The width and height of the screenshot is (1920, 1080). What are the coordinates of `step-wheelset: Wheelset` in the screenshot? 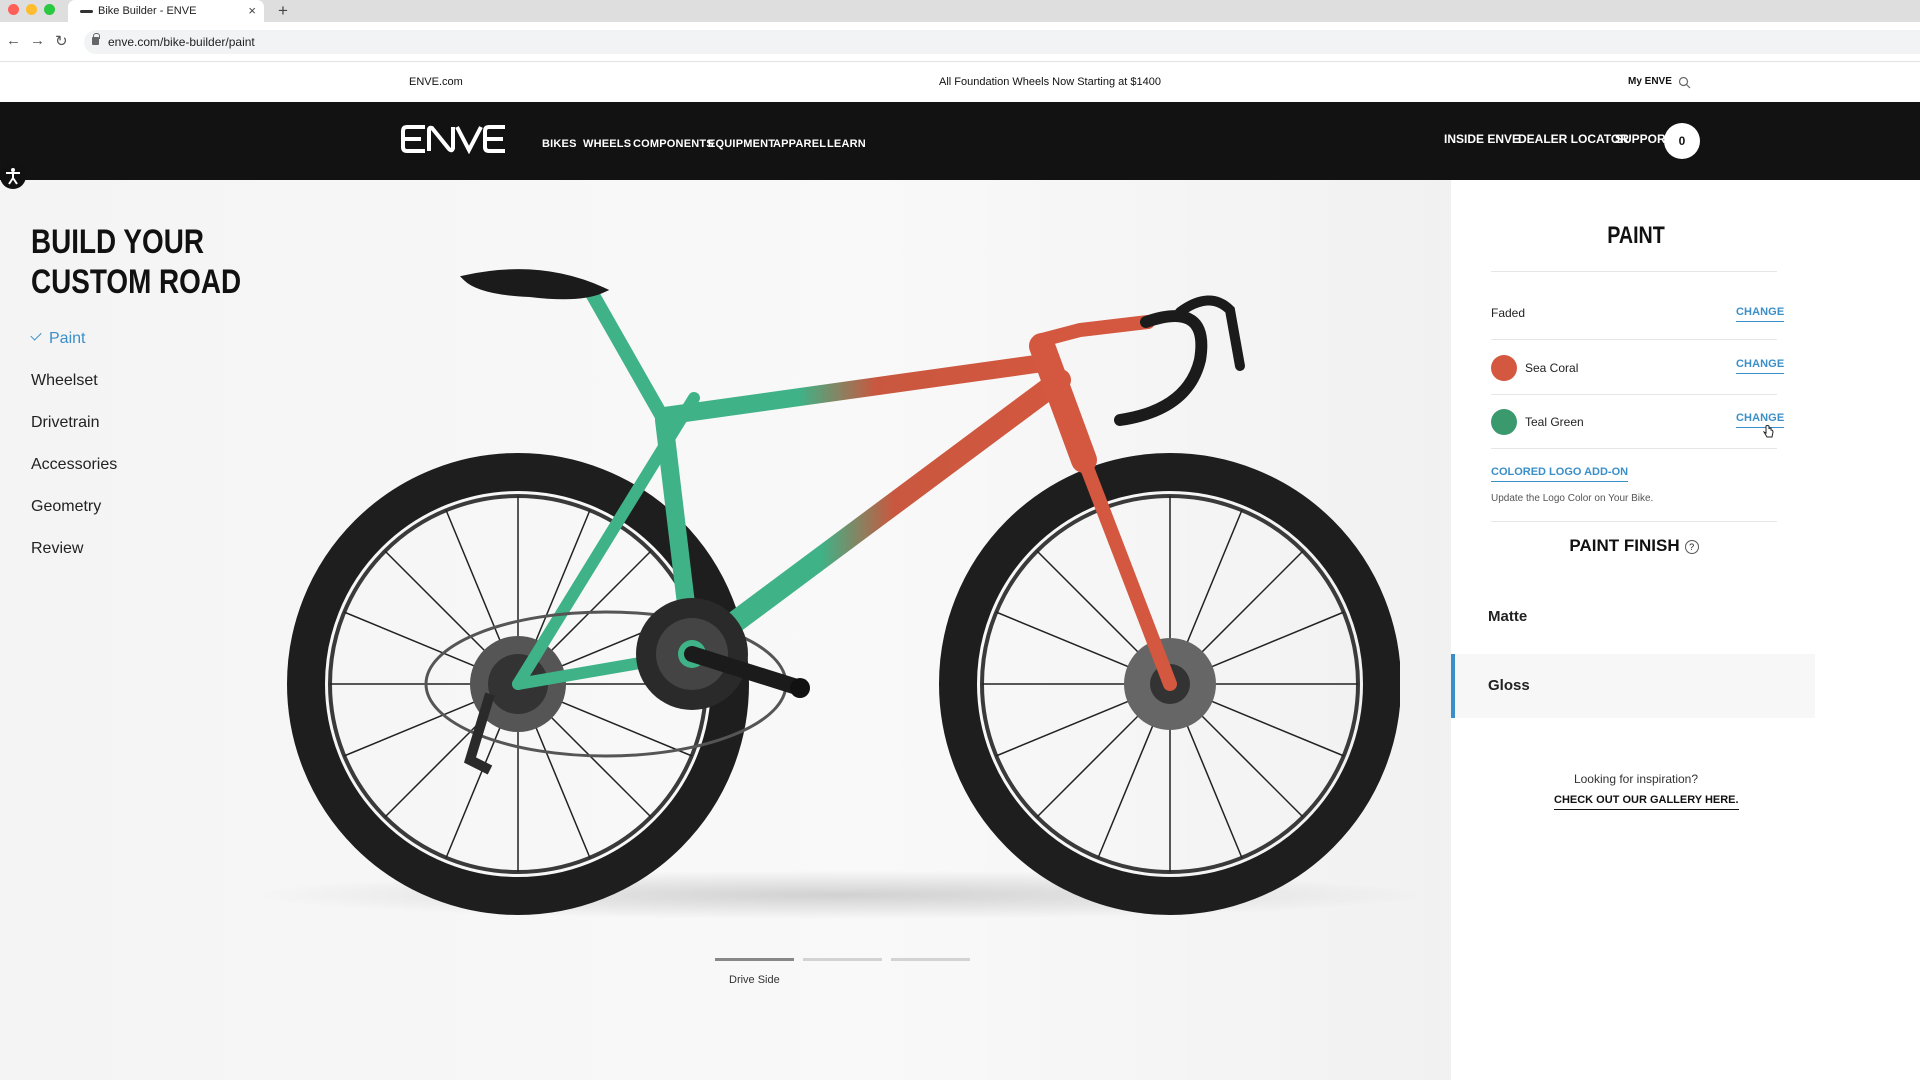 It's located at (74, 393).